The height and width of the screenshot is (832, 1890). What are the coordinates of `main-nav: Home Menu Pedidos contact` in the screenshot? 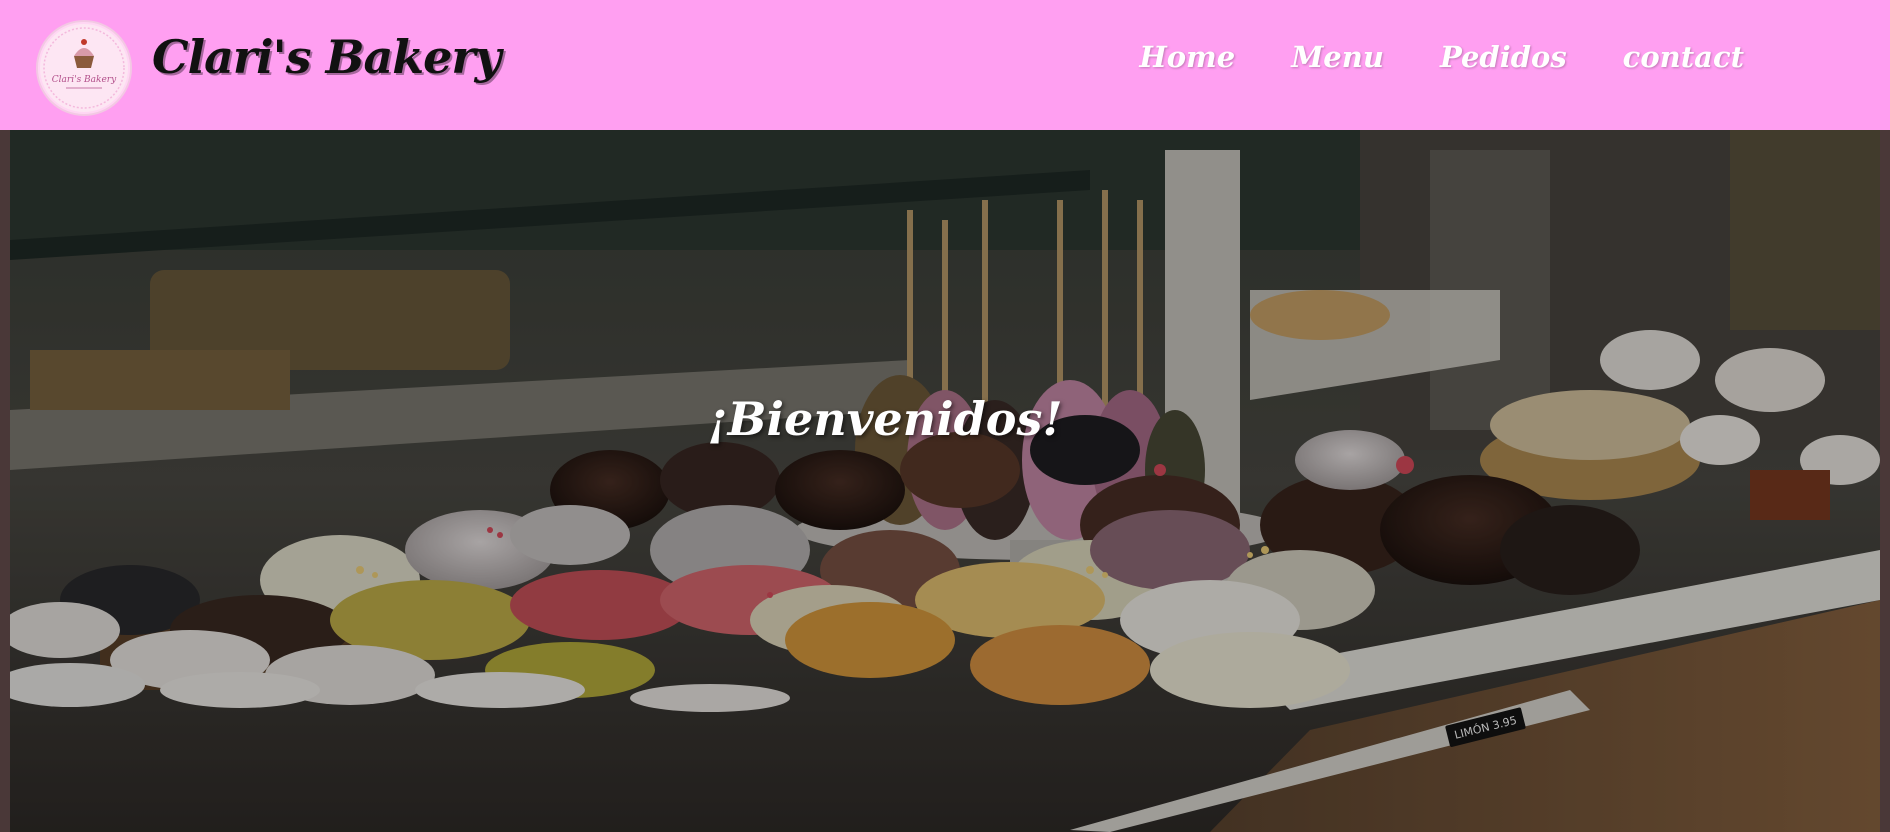 It's located at (1441, 57).